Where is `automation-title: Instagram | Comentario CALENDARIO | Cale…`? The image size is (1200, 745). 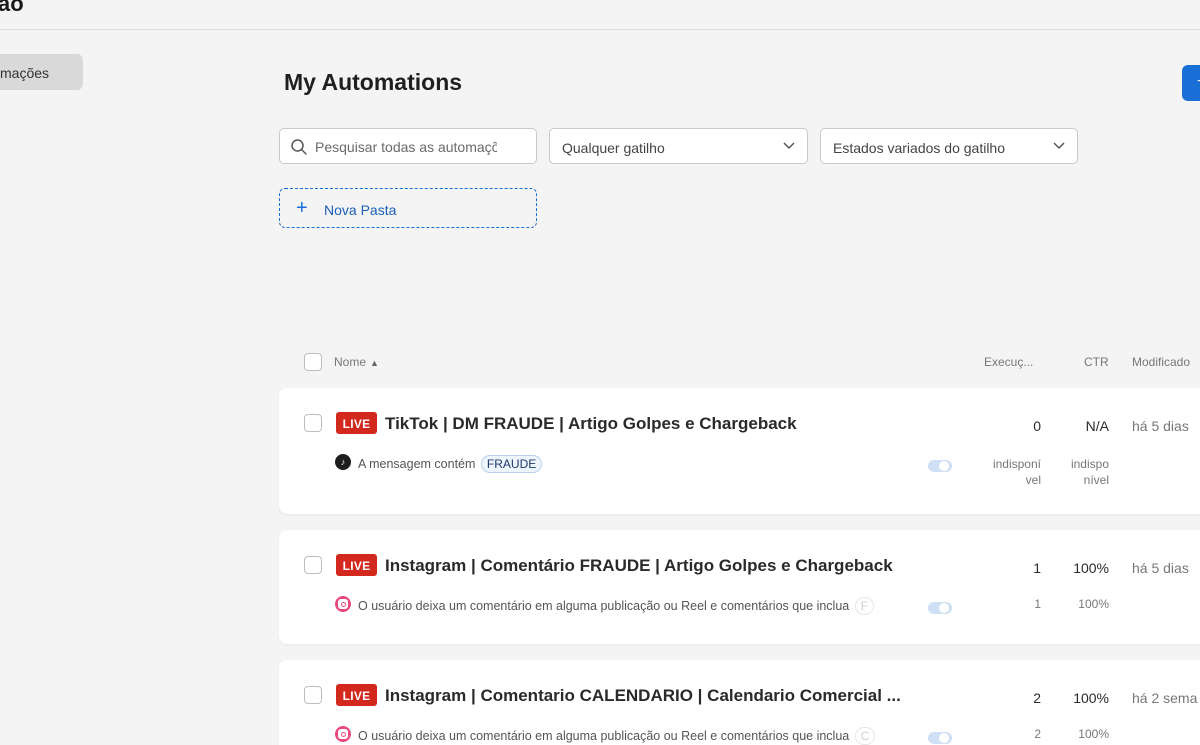 automation-title: Instagram | Comentario CALENDARIO | Cale… is located at coordinates (643, 696).